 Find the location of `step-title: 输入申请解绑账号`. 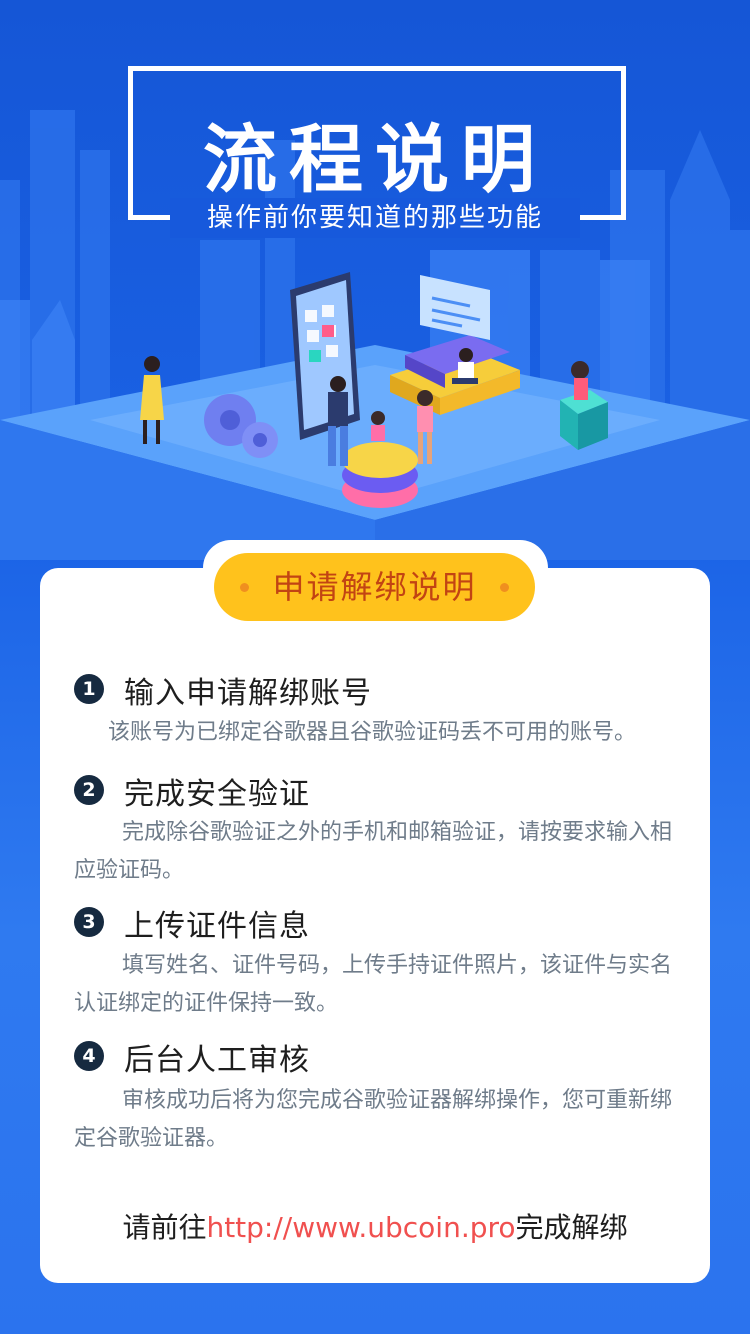

step-title: 输入申请解绑账号 is located at coordinates (248, 693).